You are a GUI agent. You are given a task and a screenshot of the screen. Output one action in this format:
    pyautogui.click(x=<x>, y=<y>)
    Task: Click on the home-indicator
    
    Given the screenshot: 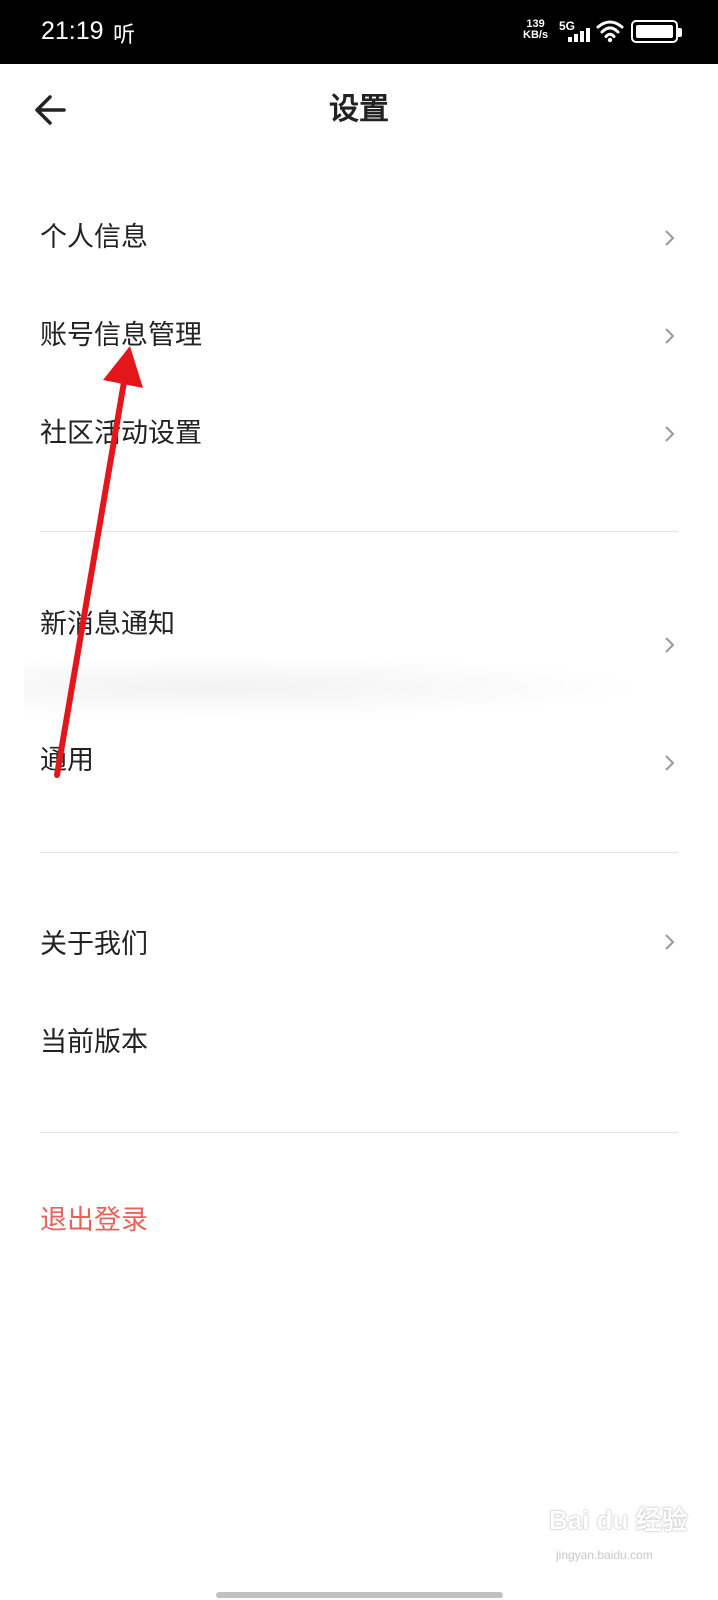 What is the action you would take?
    pyautogui.click(x=359, y=1595)
    